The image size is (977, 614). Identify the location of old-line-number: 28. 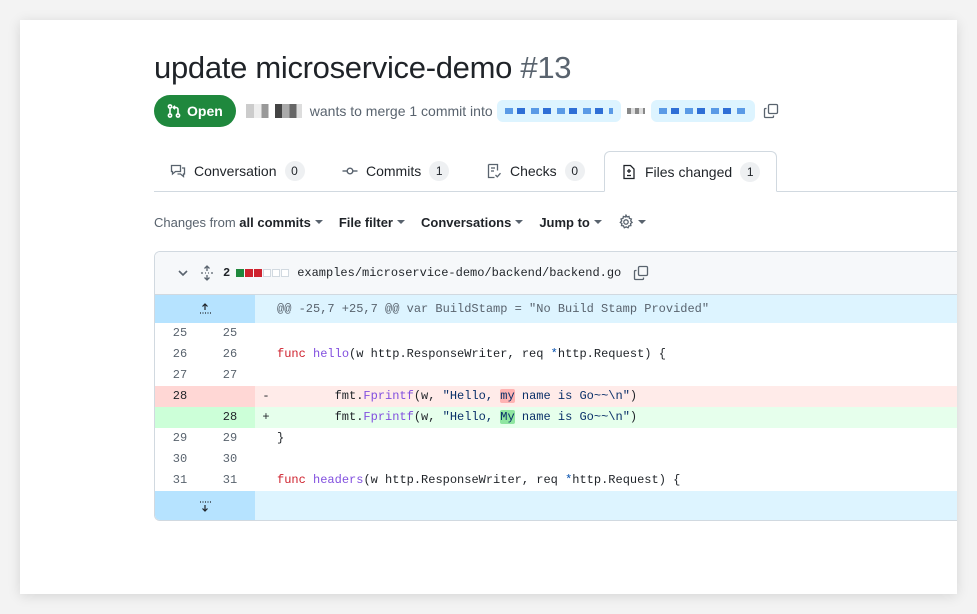
(180, 396).